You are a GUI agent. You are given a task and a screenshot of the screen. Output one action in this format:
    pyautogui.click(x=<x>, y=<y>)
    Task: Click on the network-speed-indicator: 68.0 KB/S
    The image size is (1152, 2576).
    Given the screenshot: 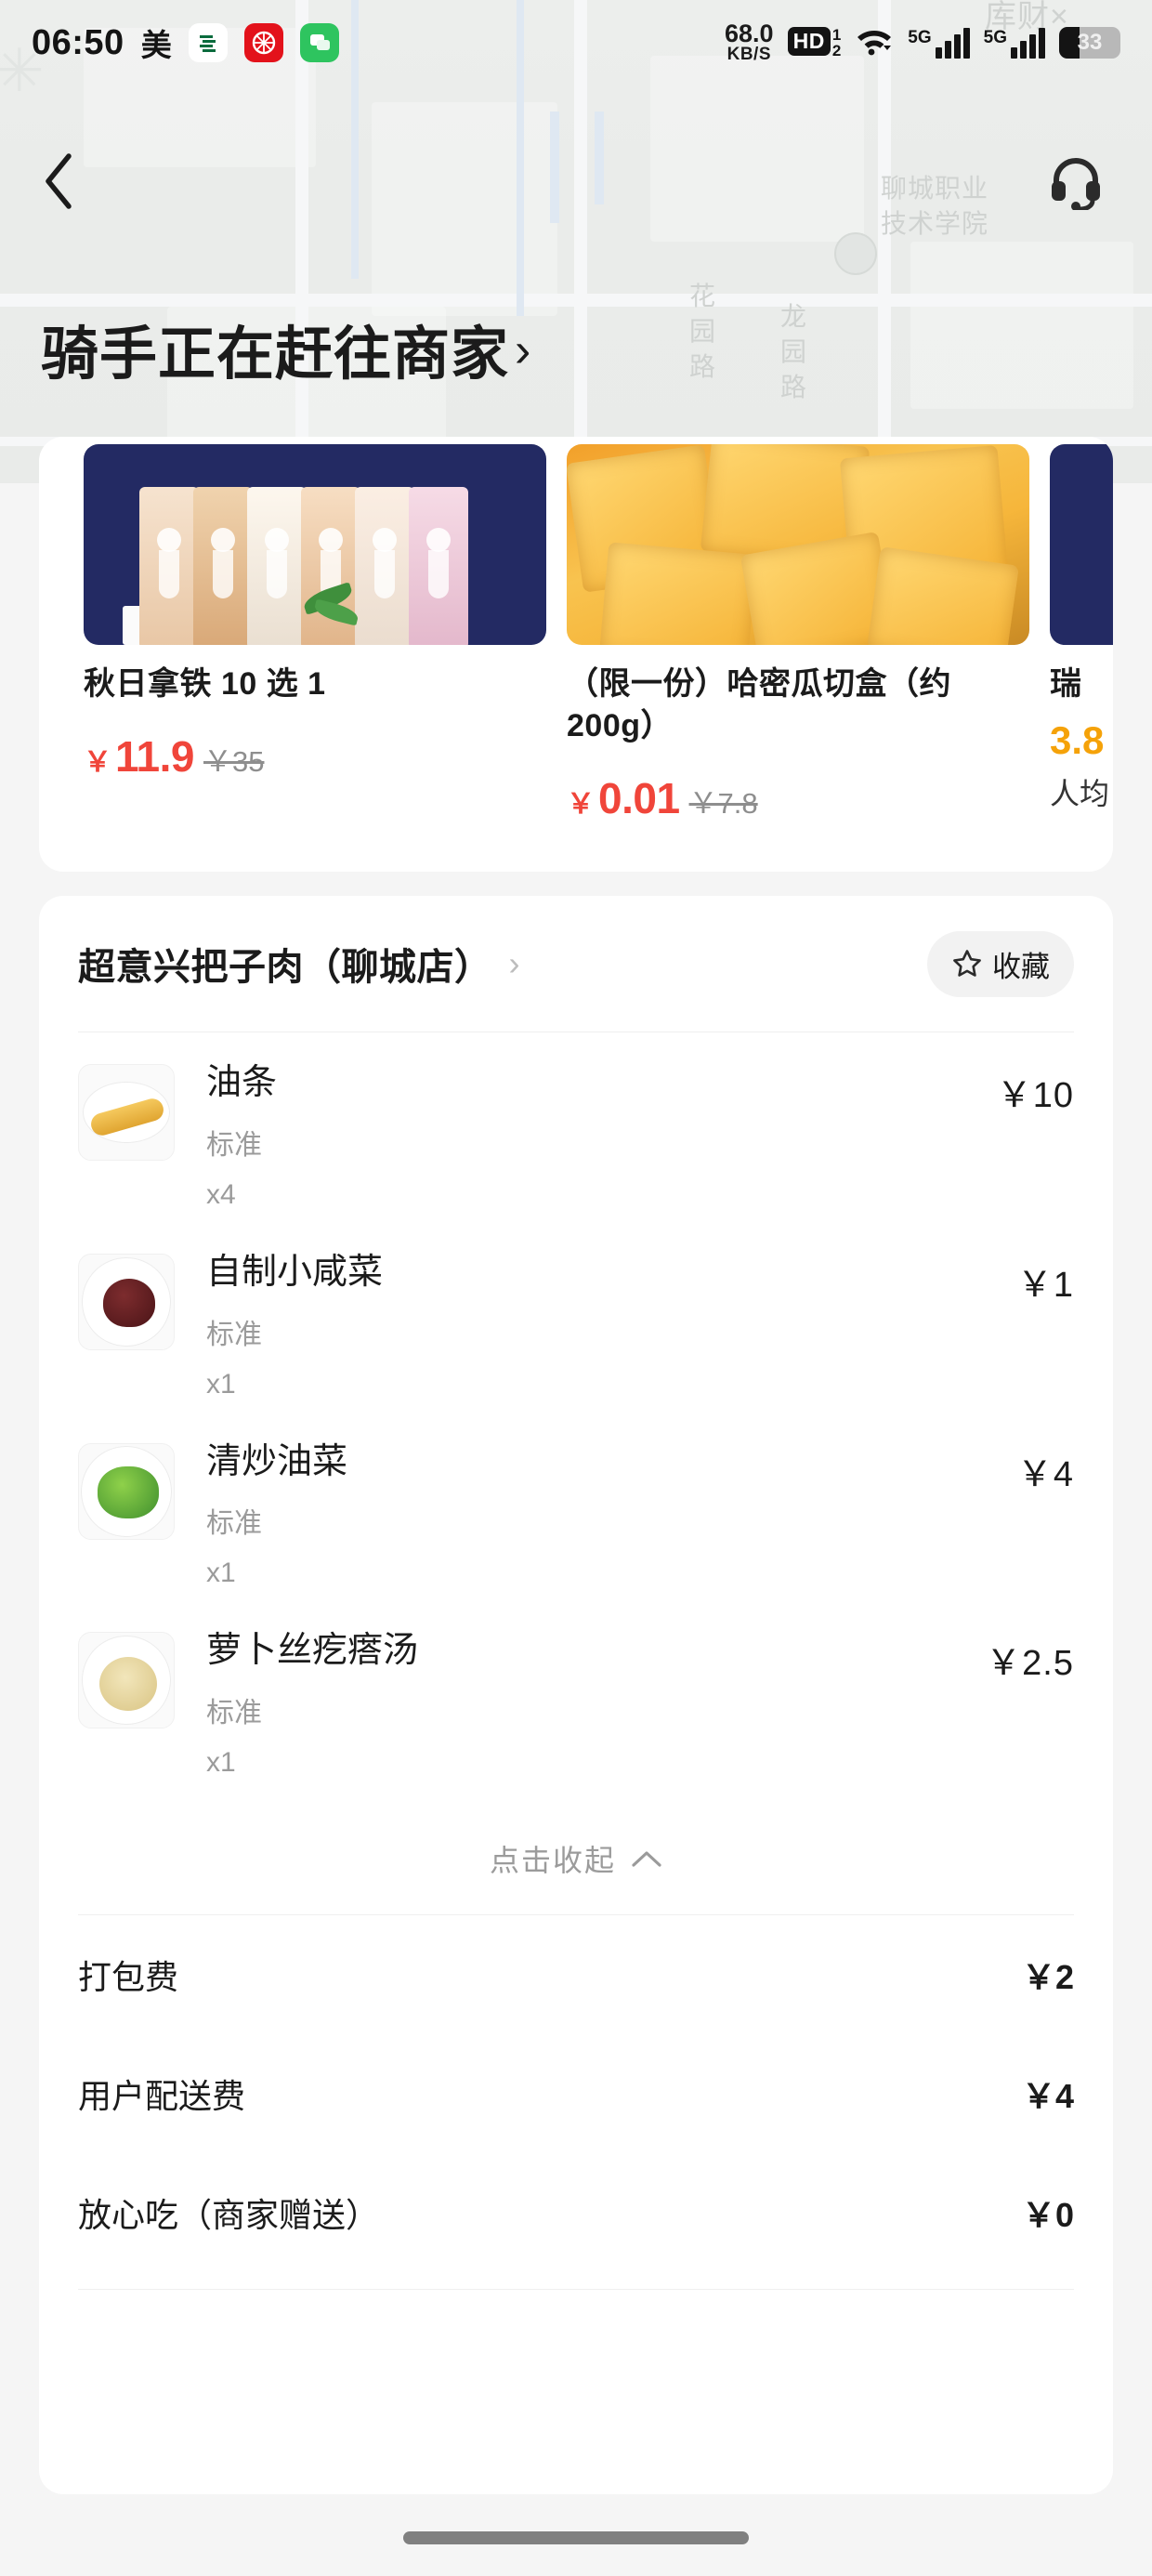 What is the action you would take?
    pyautogui.click(x=749, y=42)
    